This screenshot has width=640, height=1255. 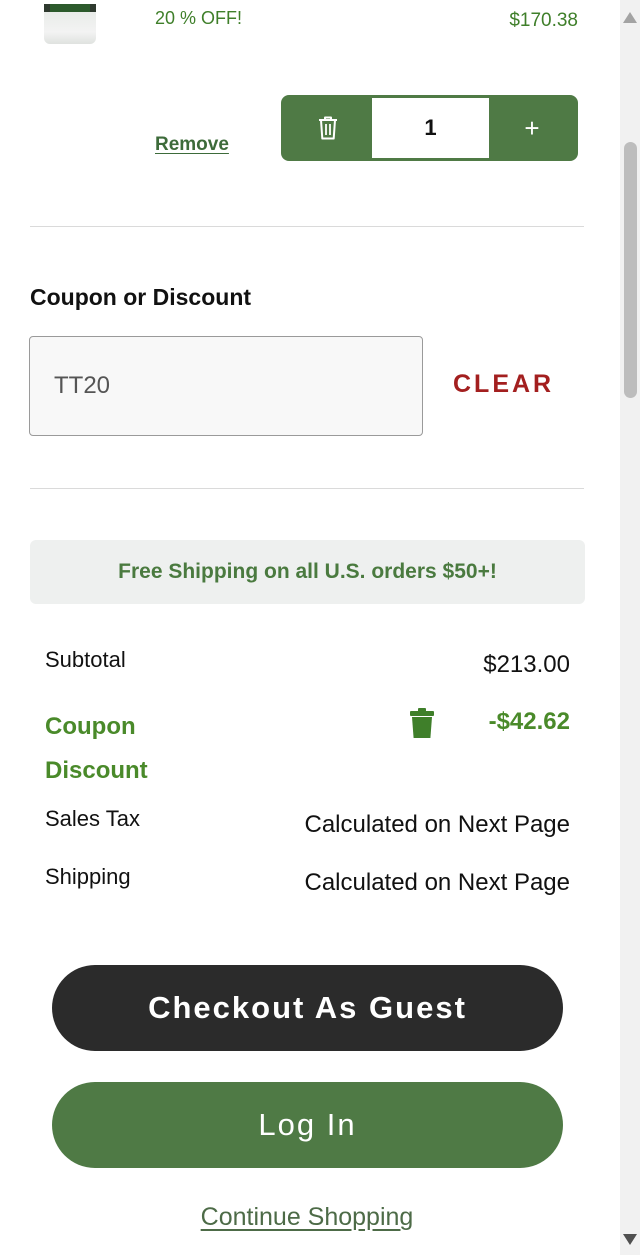 I want to click on coupon-heading: Coupon or Discount, so click(x=141, y=297).